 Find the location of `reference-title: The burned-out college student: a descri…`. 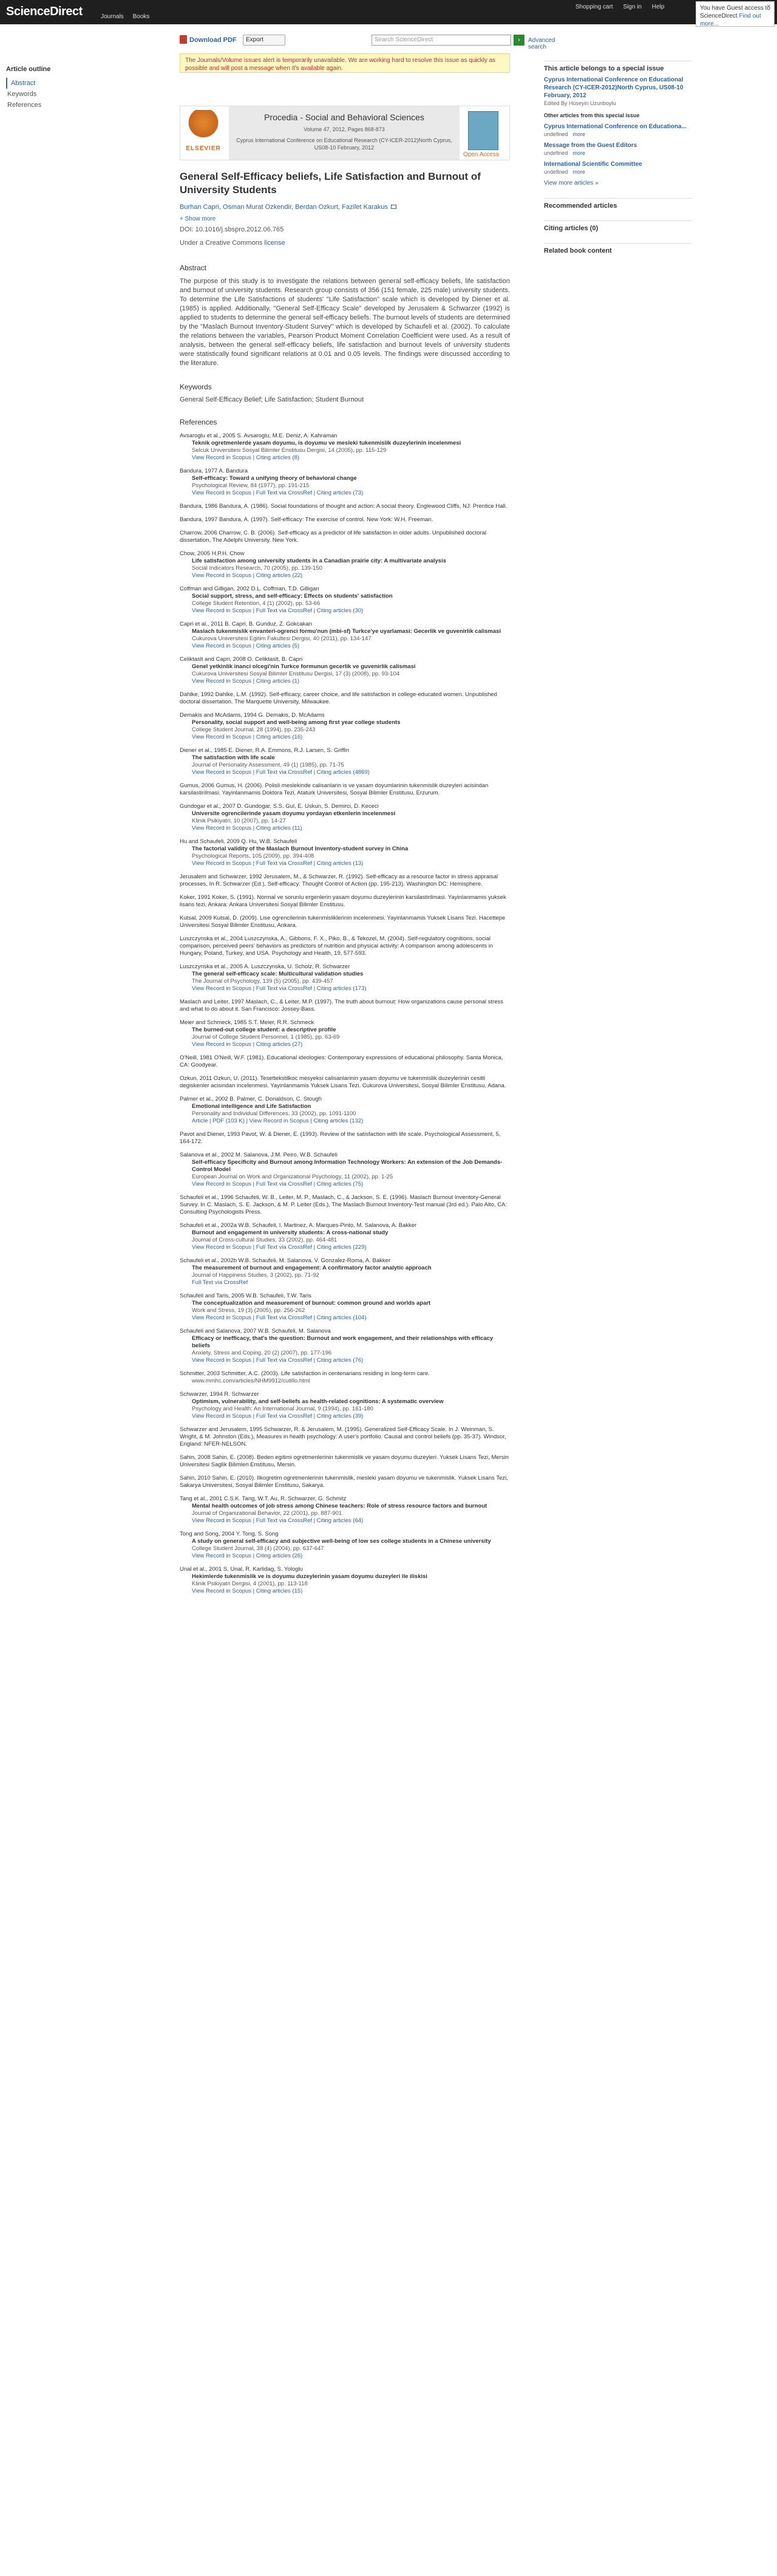

reference-title: The burned-out college student: a descri… is located at coordinates (264, 1030).